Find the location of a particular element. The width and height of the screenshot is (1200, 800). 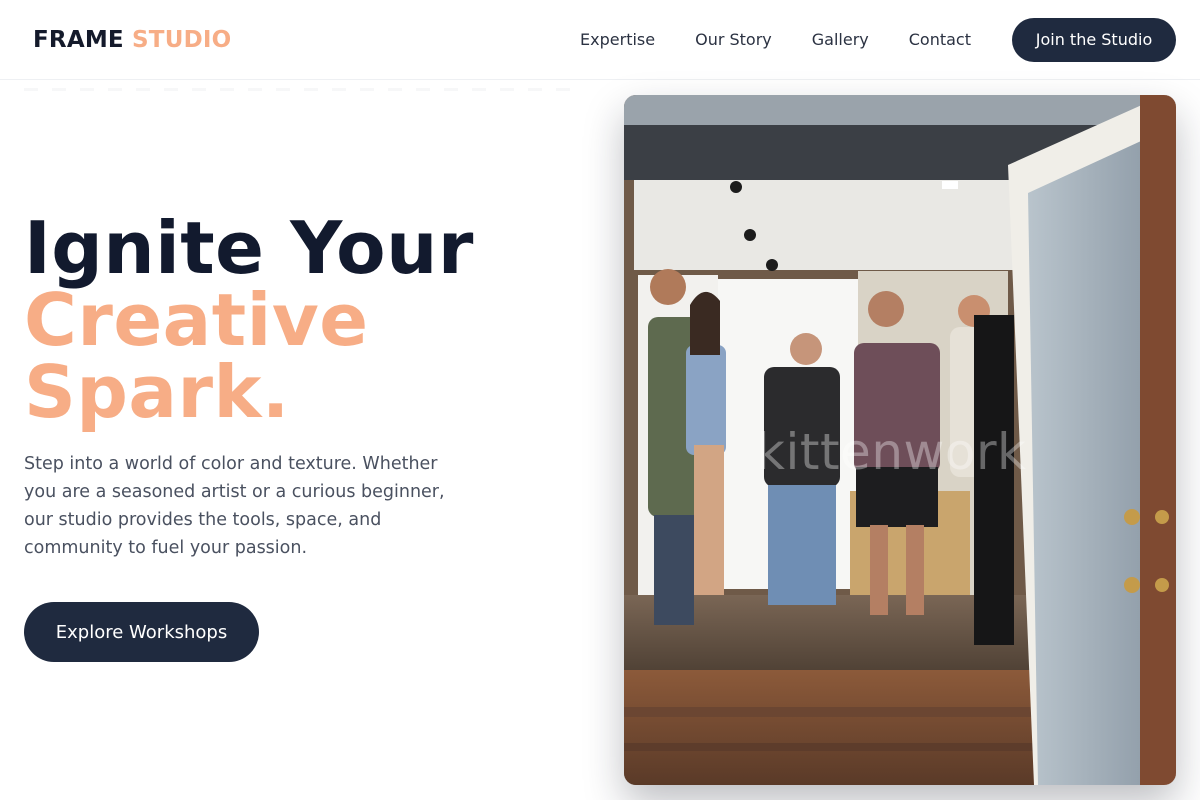

photo-watermark: kittenwork is located at coordinates (891, 452).